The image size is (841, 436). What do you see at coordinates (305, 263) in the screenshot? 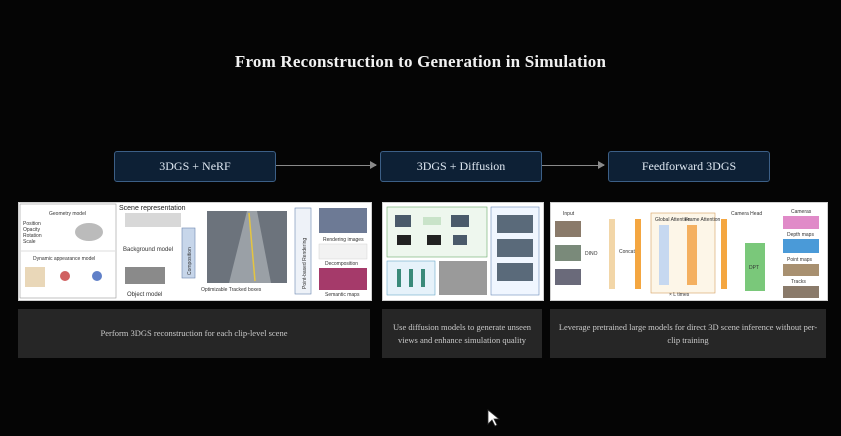
I see `point-based-rendering-label: Point-based Rendering` at bounding box center [305, 263].